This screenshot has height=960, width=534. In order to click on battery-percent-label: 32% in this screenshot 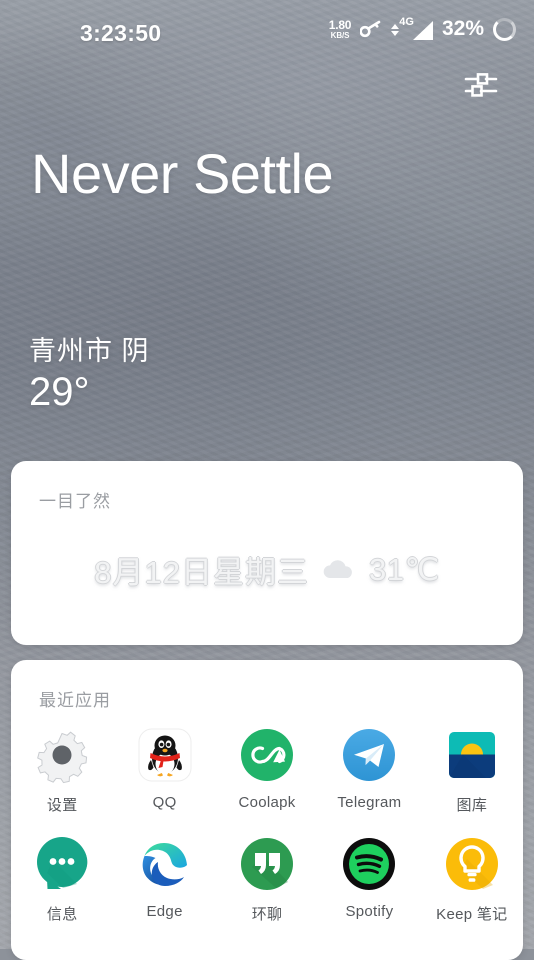, I will do `click(462, 28)`.